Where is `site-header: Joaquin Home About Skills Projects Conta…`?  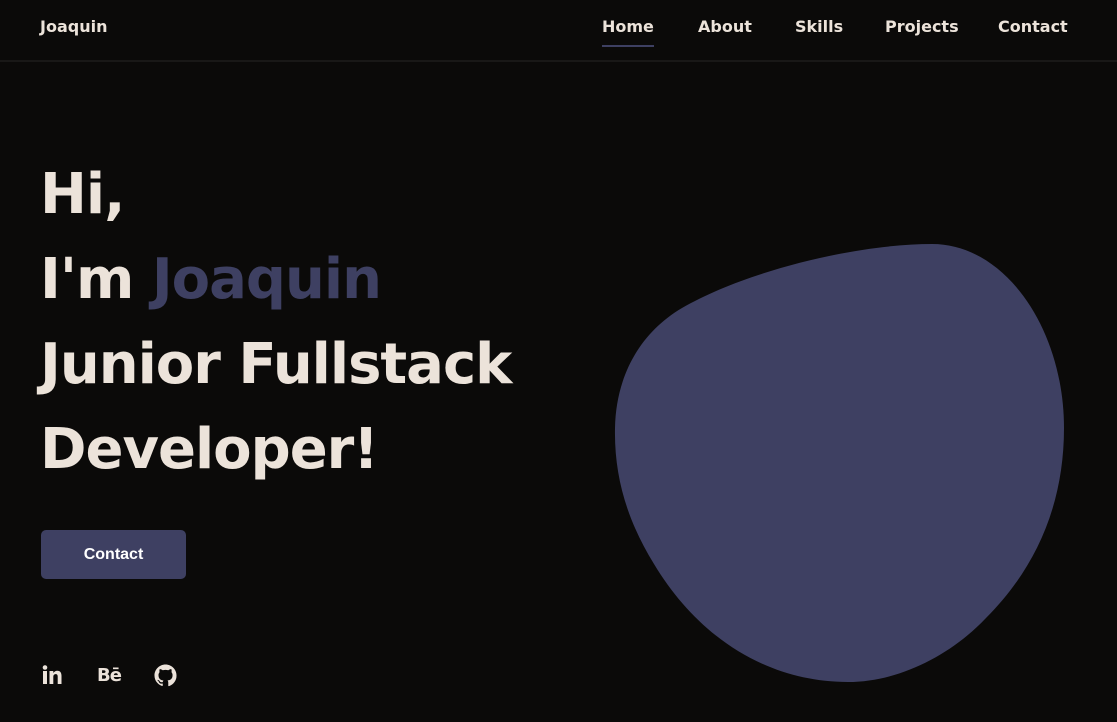
site-header: Joaquin Home About Skills Projects Conta… is located at coordinates (558, 31).